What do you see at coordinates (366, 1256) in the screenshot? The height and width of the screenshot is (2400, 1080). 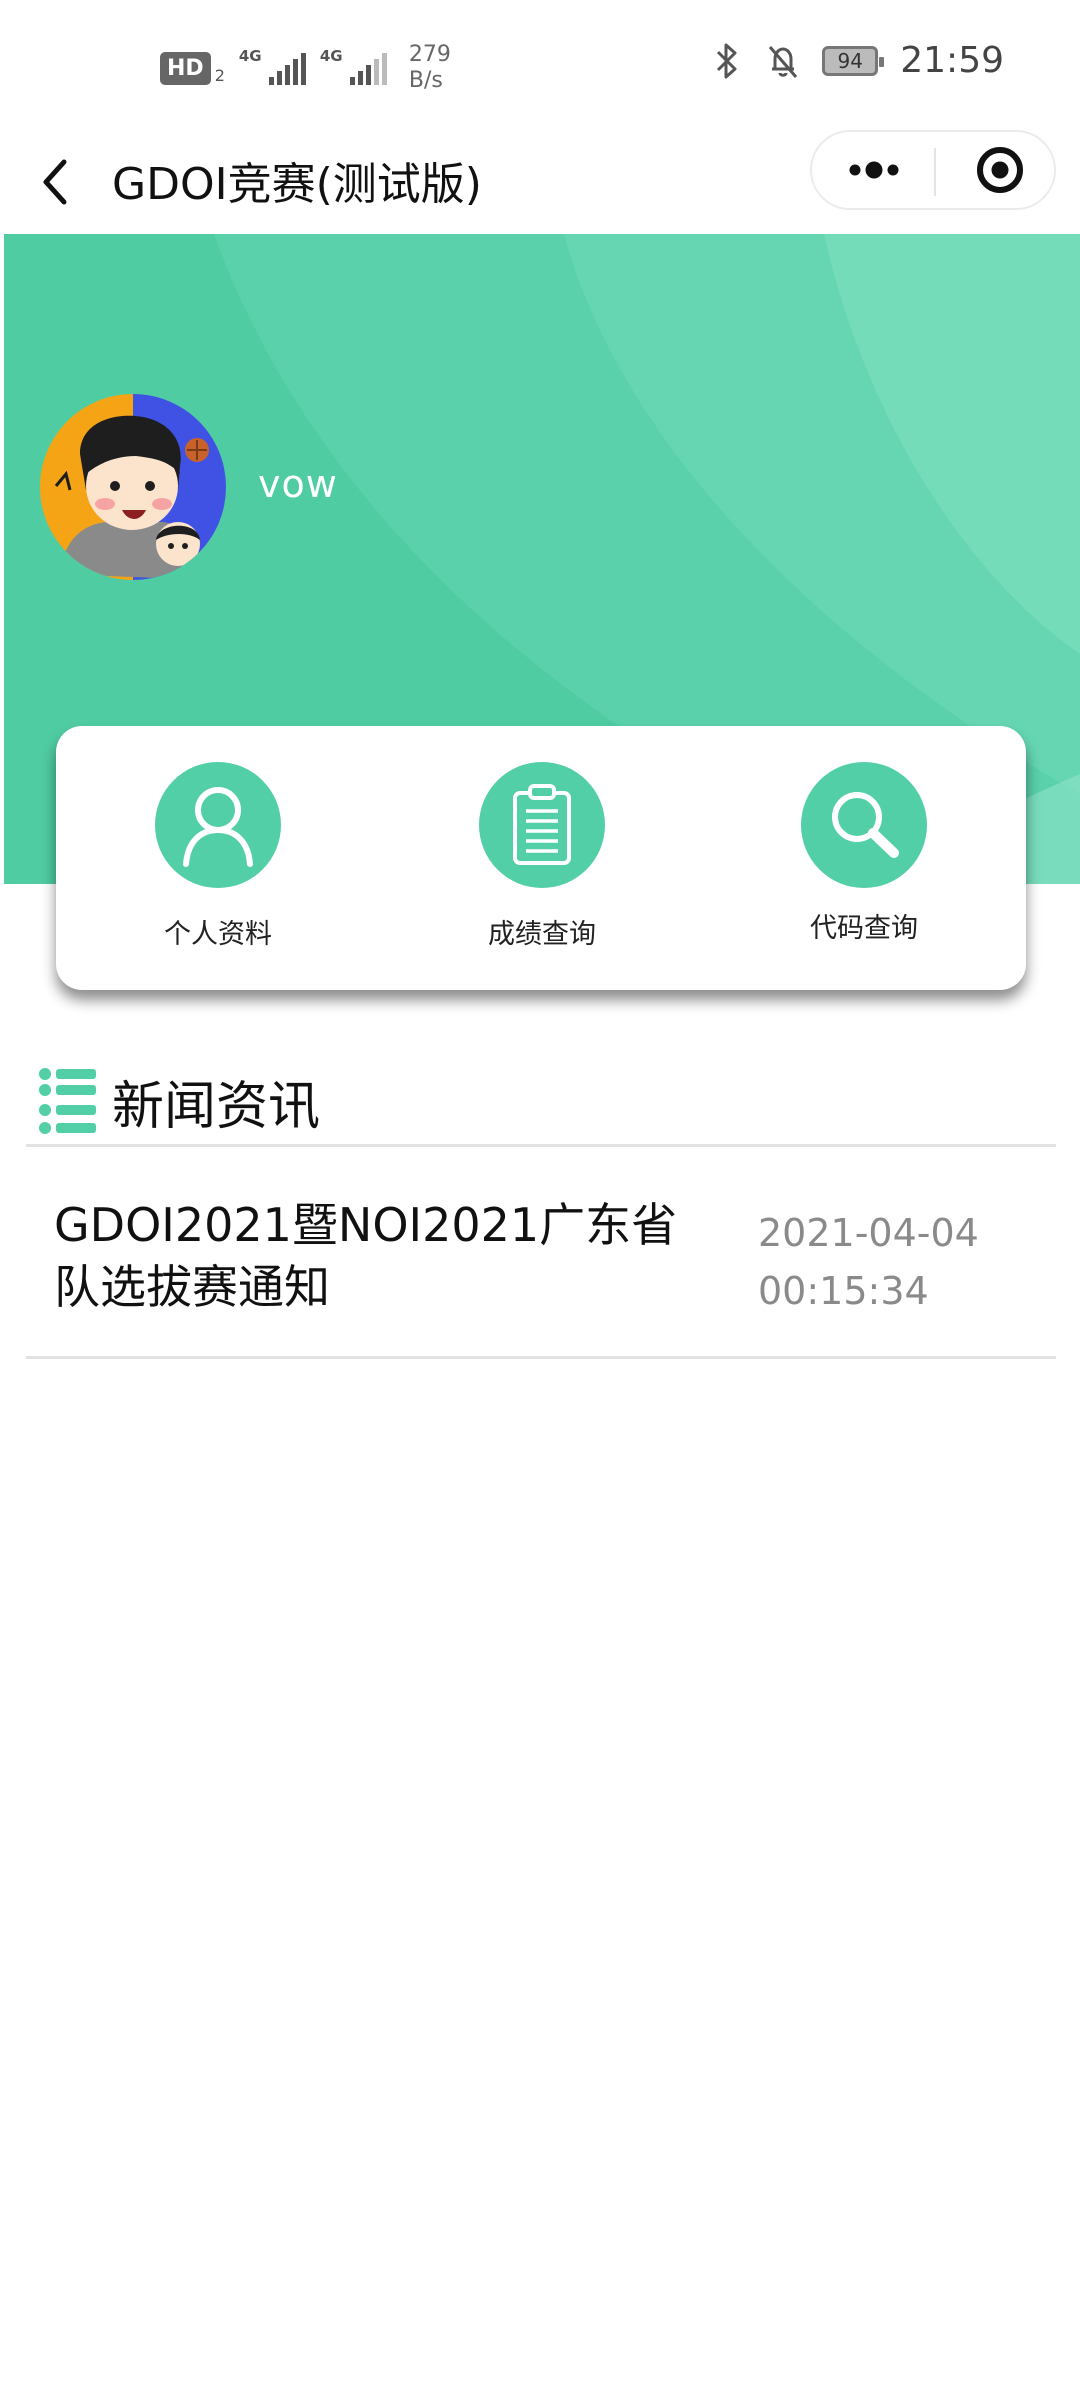 I see `news-item-title: GDOI2021暨NOI2021广东省队选拔赛通知` at bounding box center [366, 1256].